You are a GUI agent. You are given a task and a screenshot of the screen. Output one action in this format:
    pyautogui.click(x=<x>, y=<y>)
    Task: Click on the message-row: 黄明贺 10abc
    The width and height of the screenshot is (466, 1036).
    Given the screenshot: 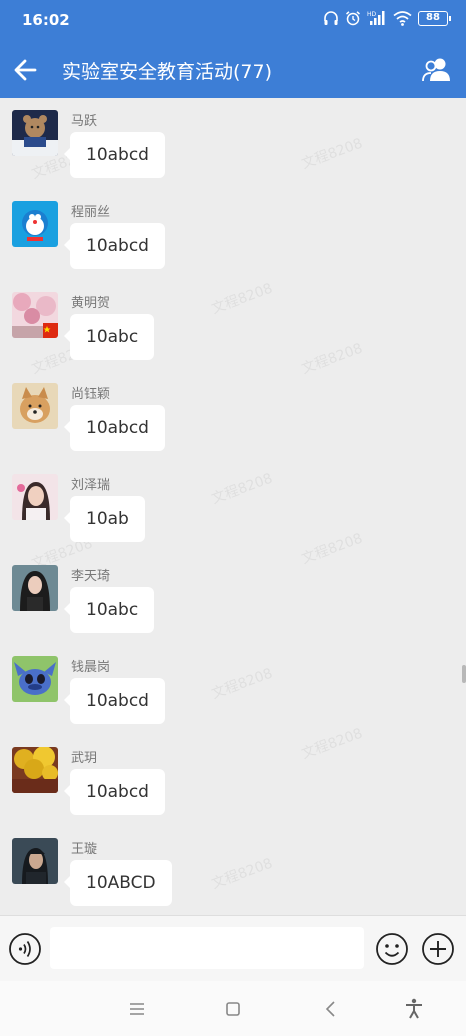 What is the action you would take?
    pyautogui.click(x=233, y=337)
    